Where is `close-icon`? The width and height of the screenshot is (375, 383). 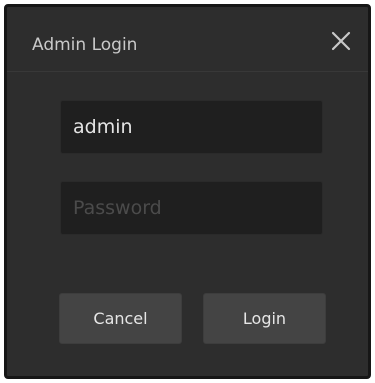 close-icon is located at coordinates (341, 41).